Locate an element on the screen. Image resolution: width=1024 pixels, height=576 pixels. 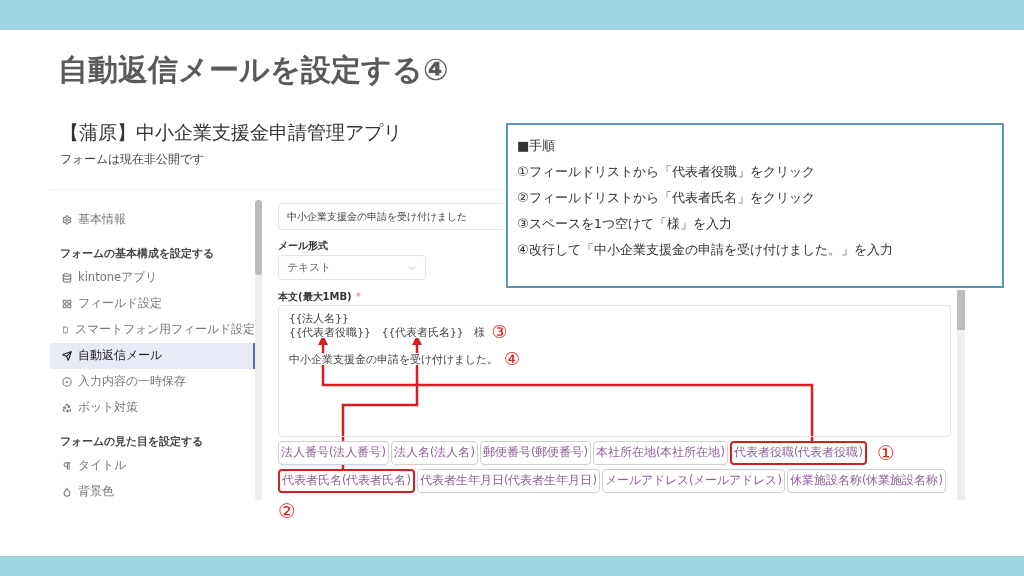
main-scrollbar is located at coordinates (961, 395).